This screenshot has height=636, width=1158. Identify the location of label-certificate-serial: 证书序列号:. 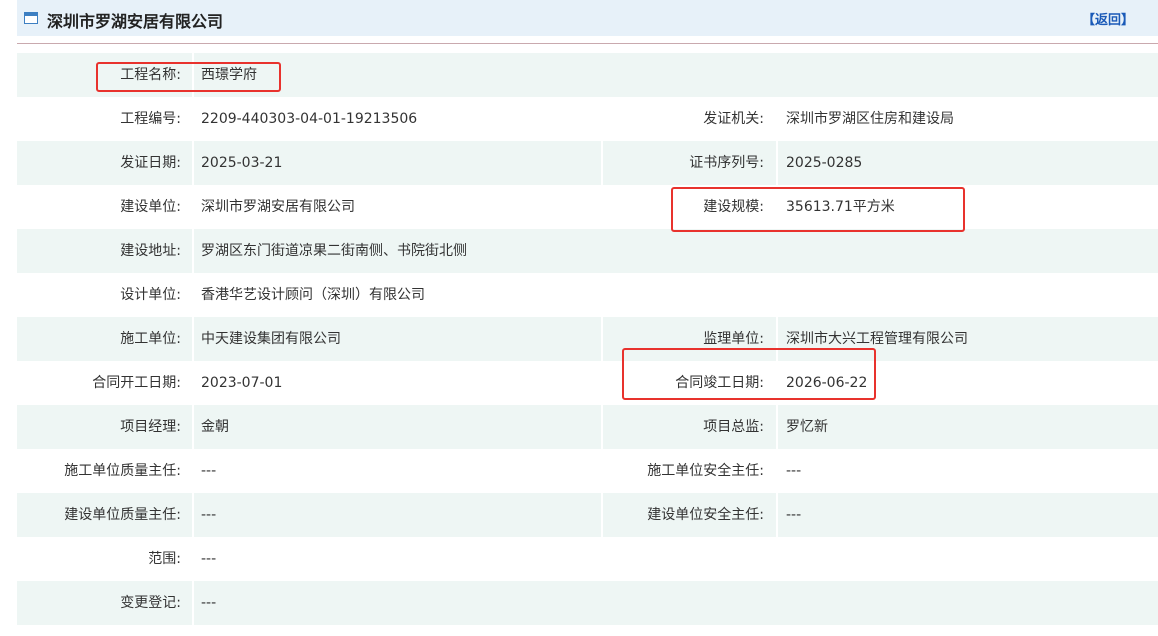
(726, 163).